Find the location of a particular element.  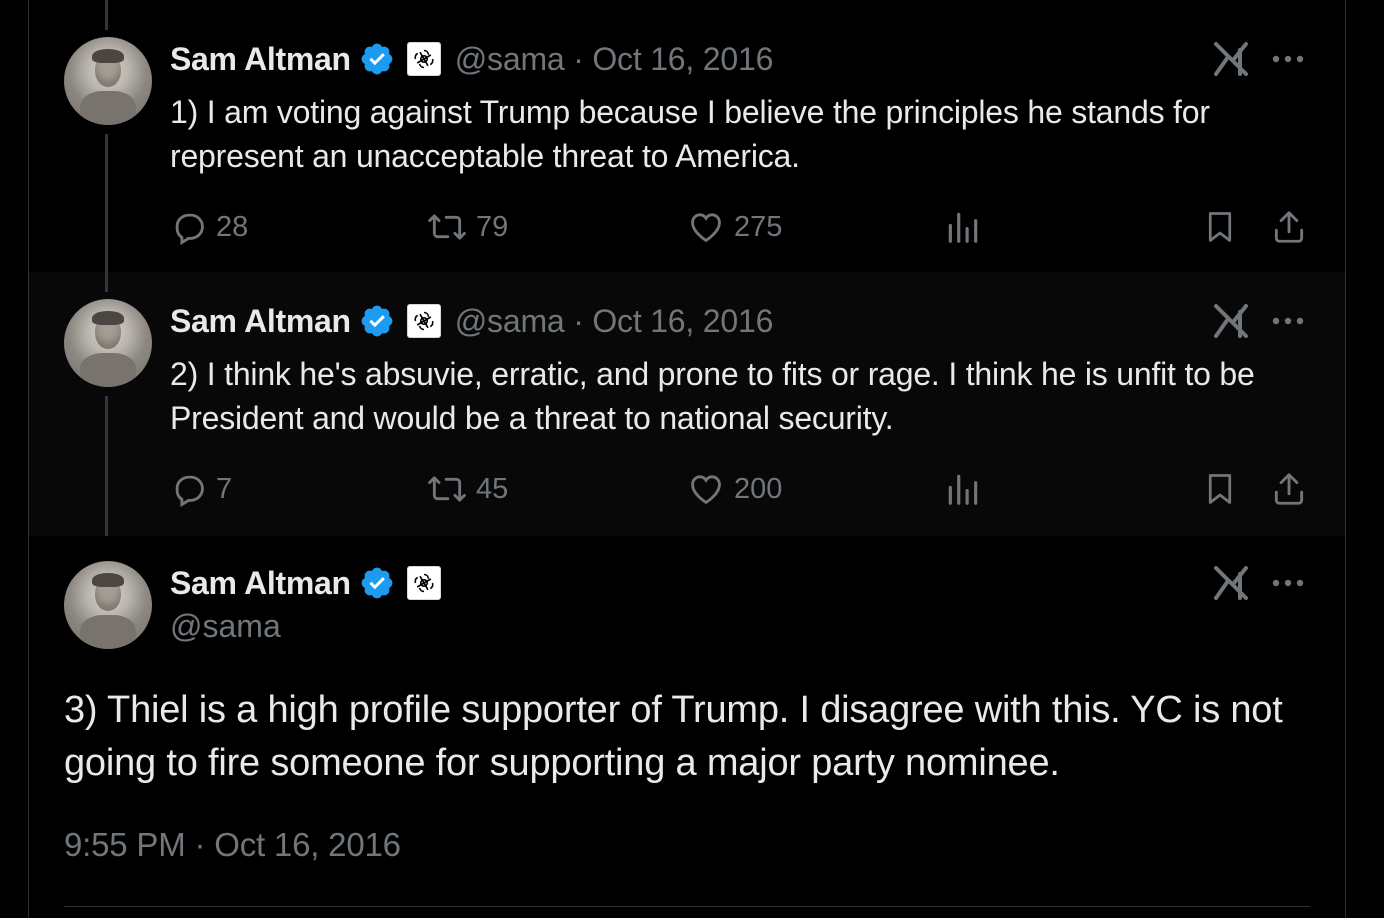

reply-count: 7 is located at coordinates (224, 488).